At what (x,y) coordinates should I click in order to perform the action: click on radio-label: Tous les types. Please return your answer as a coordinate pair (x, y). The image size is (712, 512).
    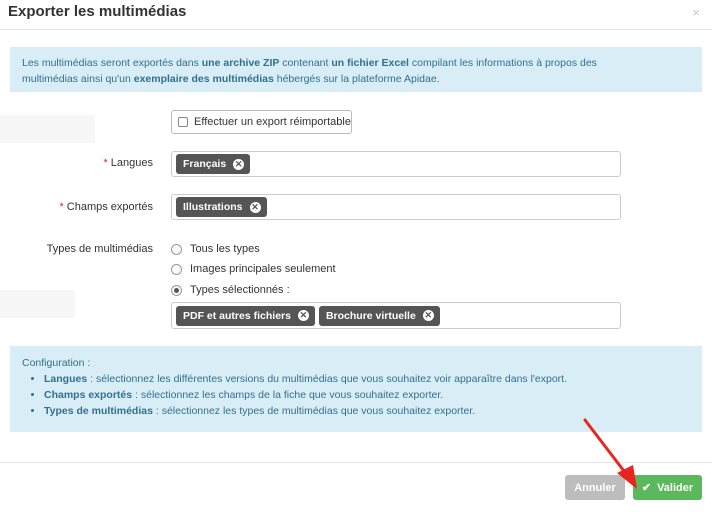
    Looking at the image, I should click on (225, 249).